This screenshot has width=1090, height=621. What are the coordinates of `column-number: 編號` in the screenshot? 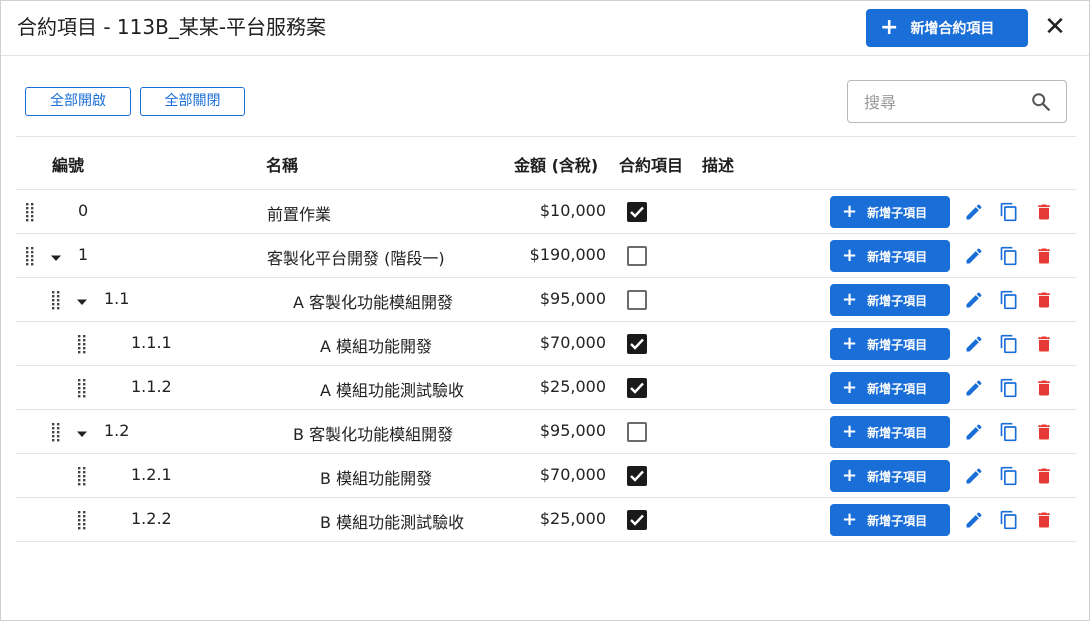 It's located at (68, 165).